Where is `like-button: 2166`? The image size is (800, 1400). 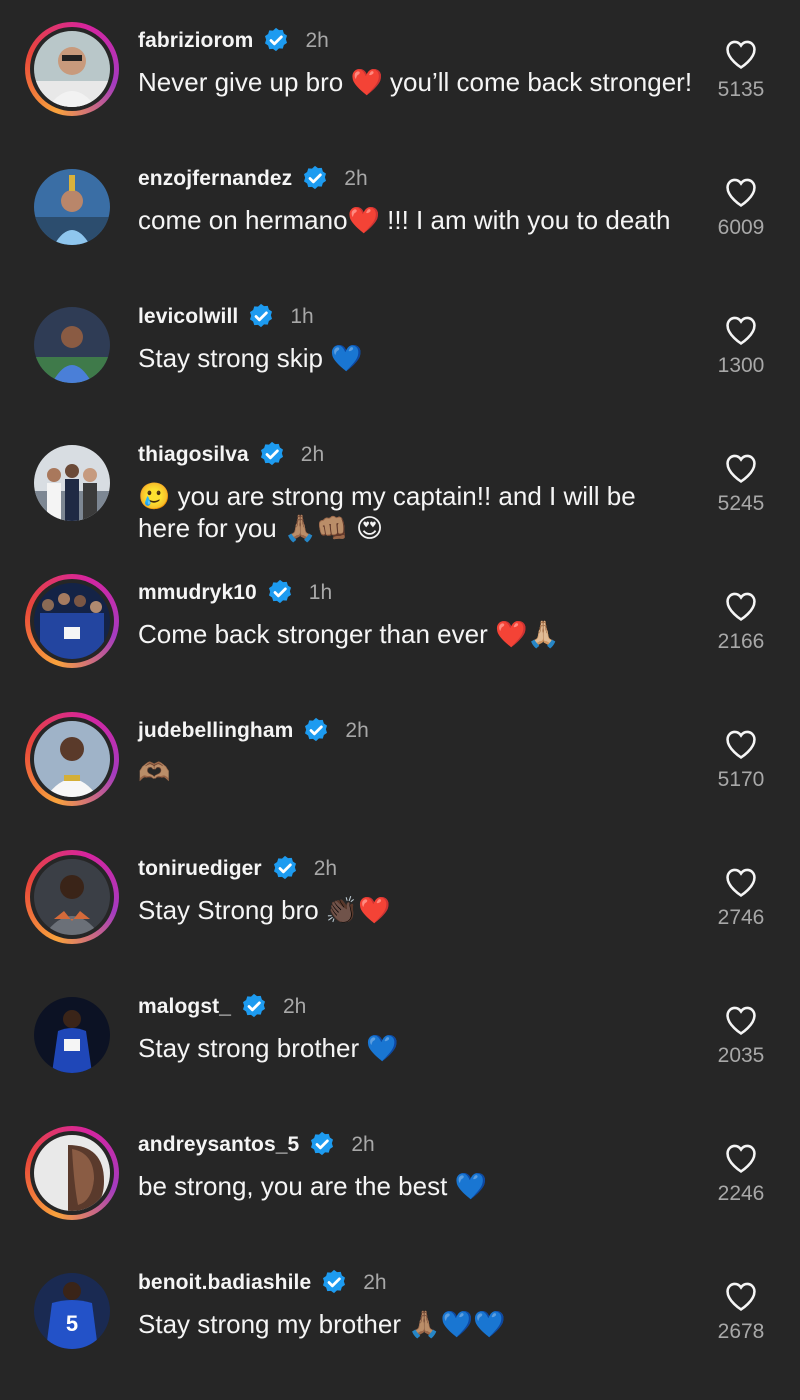 like-button: 2166 is located at coordinates (741, 622).